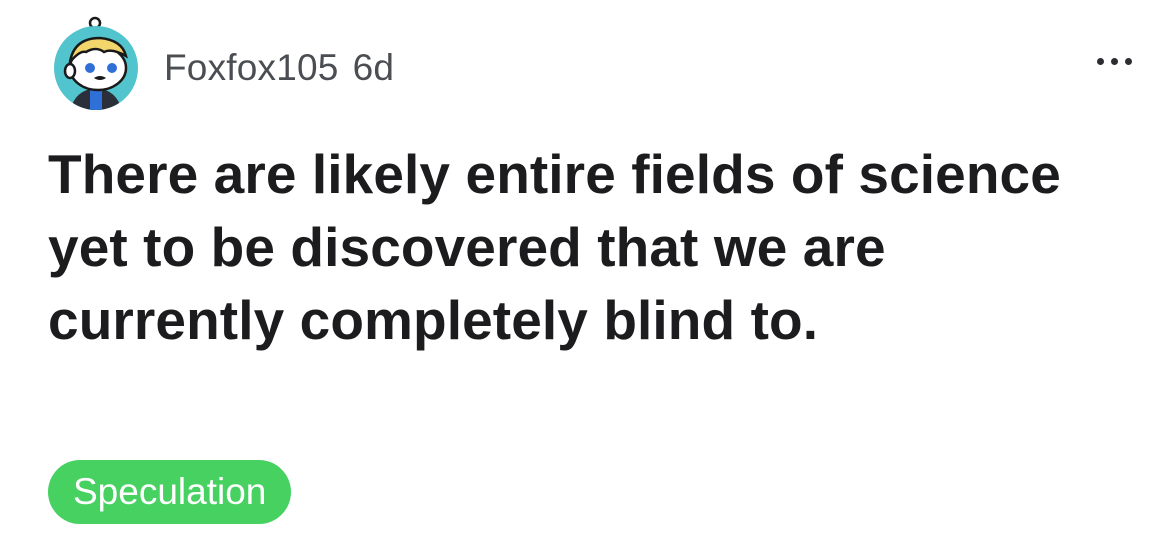 This screenshot has height=542, width=1170. What do you see at coordinates (373, 67) in the screenshot?
I see `post-age: 6d` at bounding box center [373, 67].